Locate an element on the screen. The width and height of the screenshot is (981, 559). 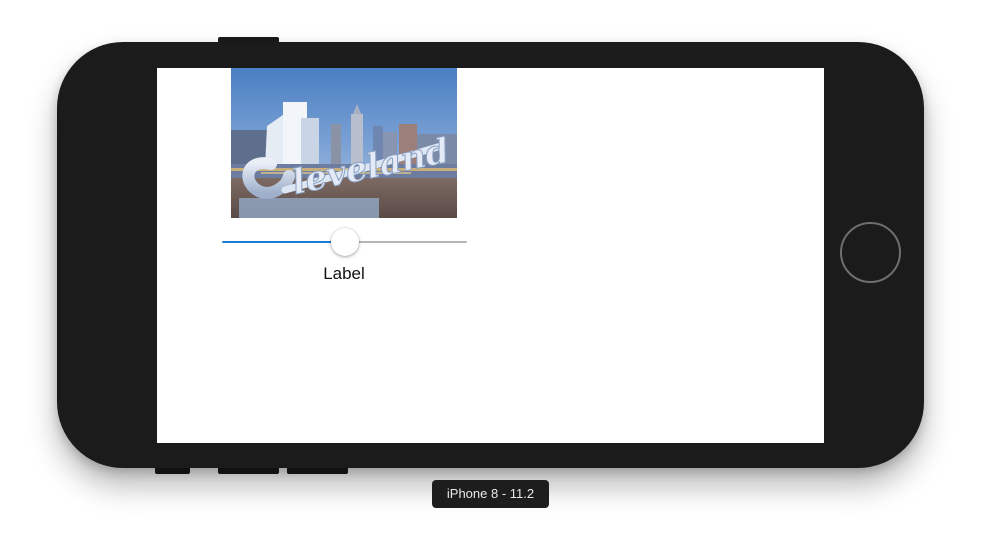
value-slider is located at coordinates (344, 242).